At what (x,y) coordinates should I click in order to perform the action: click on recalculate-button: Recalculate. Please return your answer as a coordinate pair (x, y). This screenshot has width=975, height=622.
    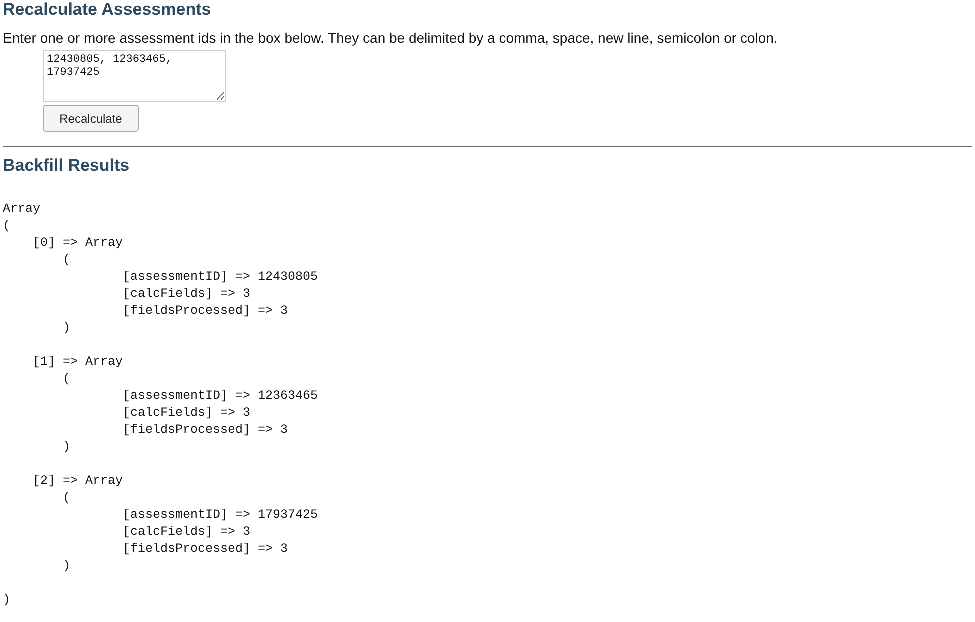
    Looking at the image, I should click on (91, 118).